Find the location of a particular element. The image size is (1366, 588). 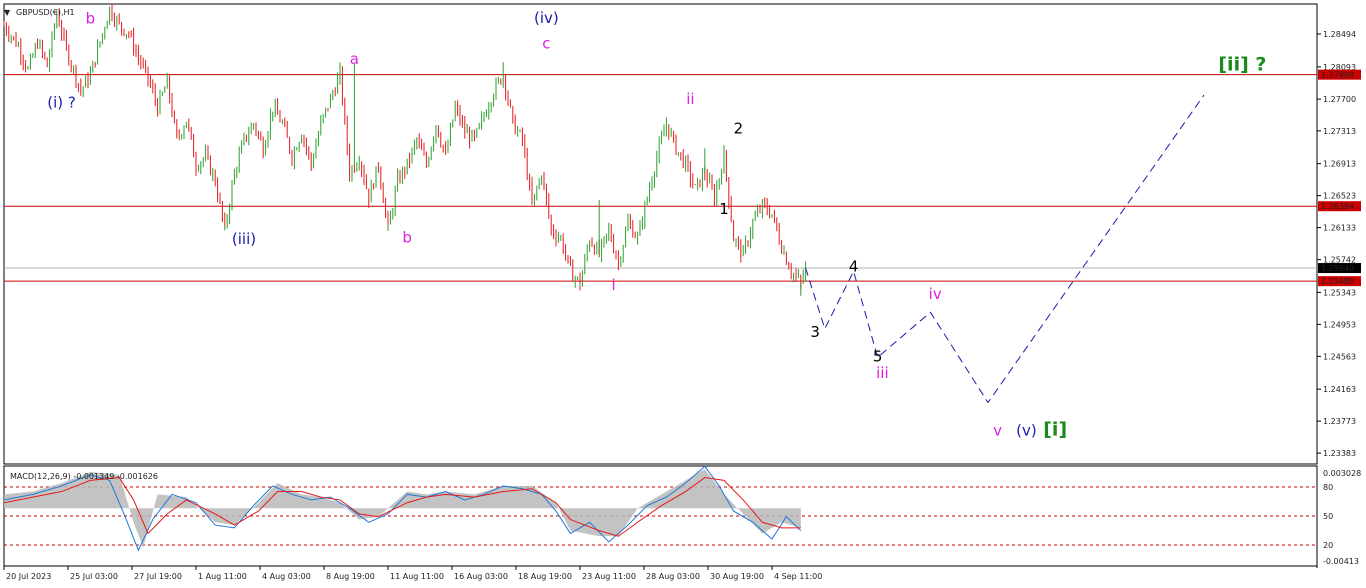

wave-label: [ii] ? is located at coordinates (1242, 64).